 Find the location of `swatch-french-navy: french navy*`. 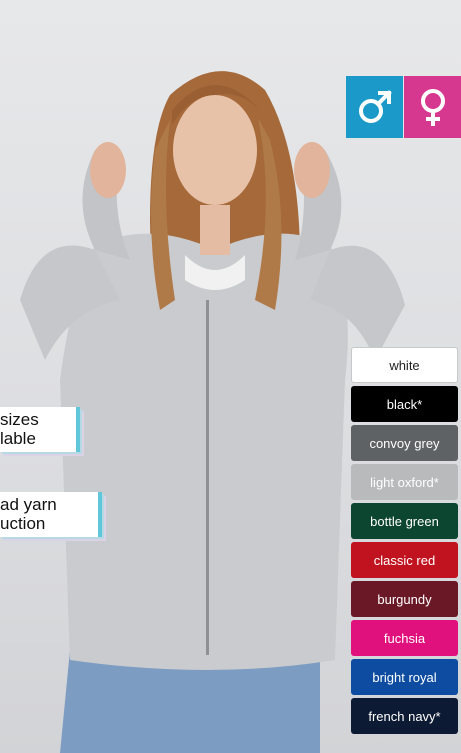

swatch-french-navy: french navy* is located at coordinates (404, 716).